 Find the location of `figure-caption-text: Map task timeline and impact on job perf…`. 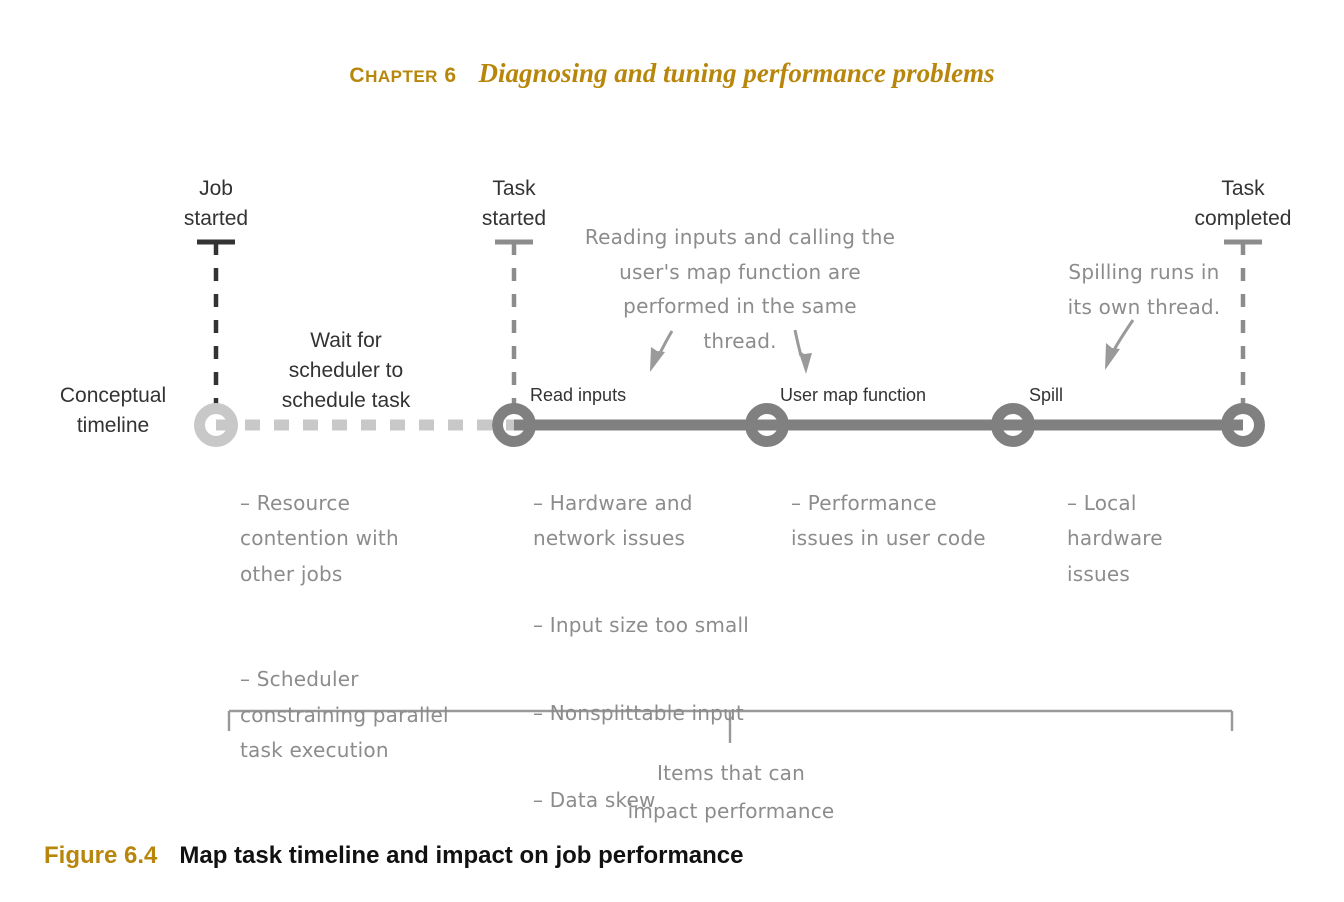

figure-caption-text: Map task timeline and impact on job perf… is located at coordinates (461, 855).